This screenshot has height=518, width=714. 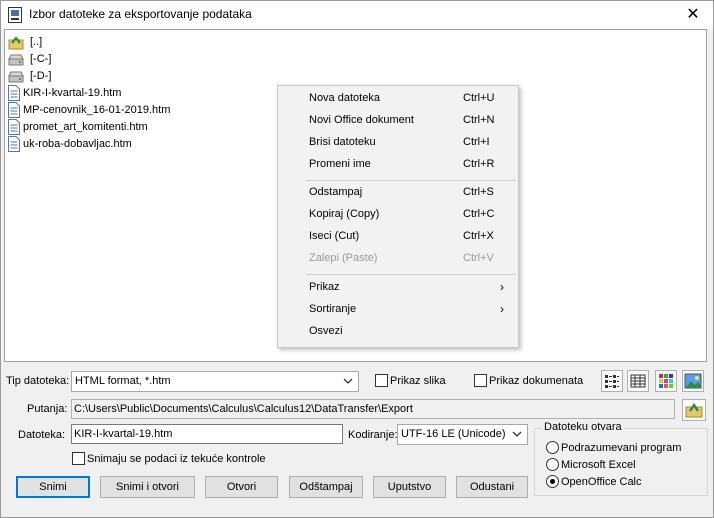 What do you see at coordinates (25, 41) in the screenshot?
I see `list-item: [..]` at bounding box center [25, 41].